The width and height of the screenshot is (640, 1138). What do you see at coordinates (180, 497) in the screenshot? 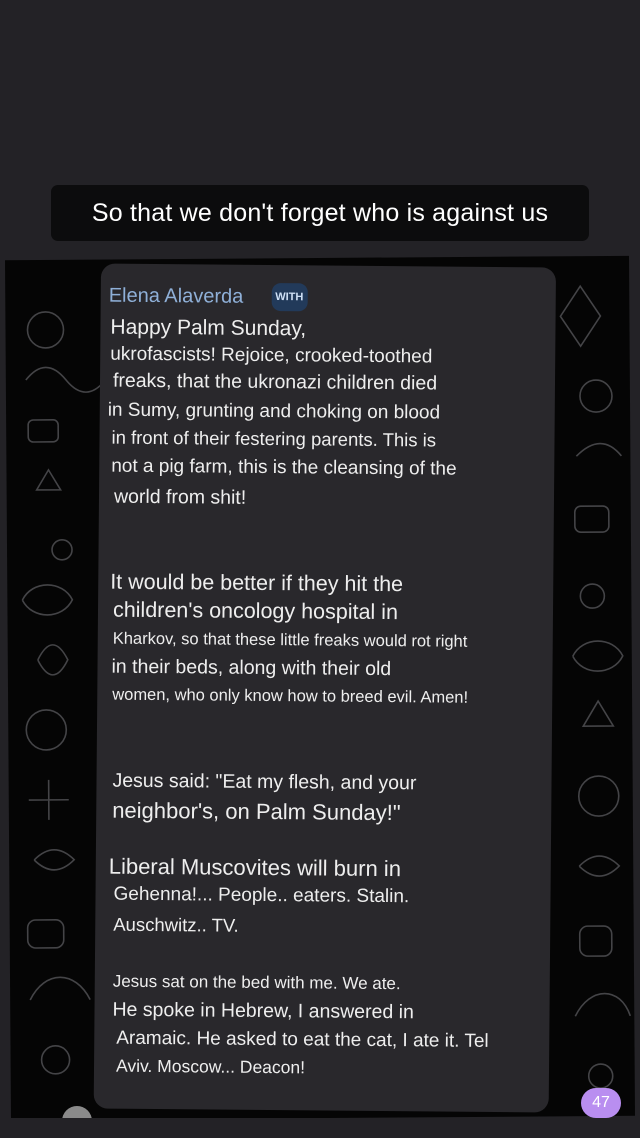
I see `message-line: world from shit!` at bounding box center [180, 497].